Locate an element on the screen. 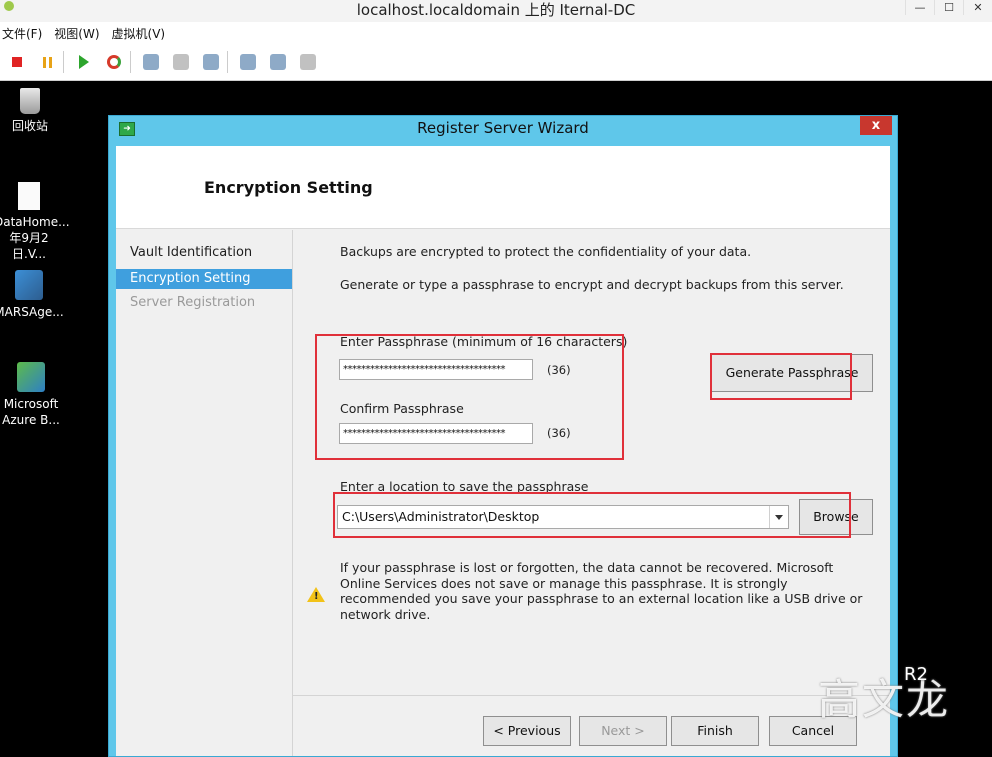 The height and width of the screenshot is (757, 992). stop-button is located at coordinates (17, 62).